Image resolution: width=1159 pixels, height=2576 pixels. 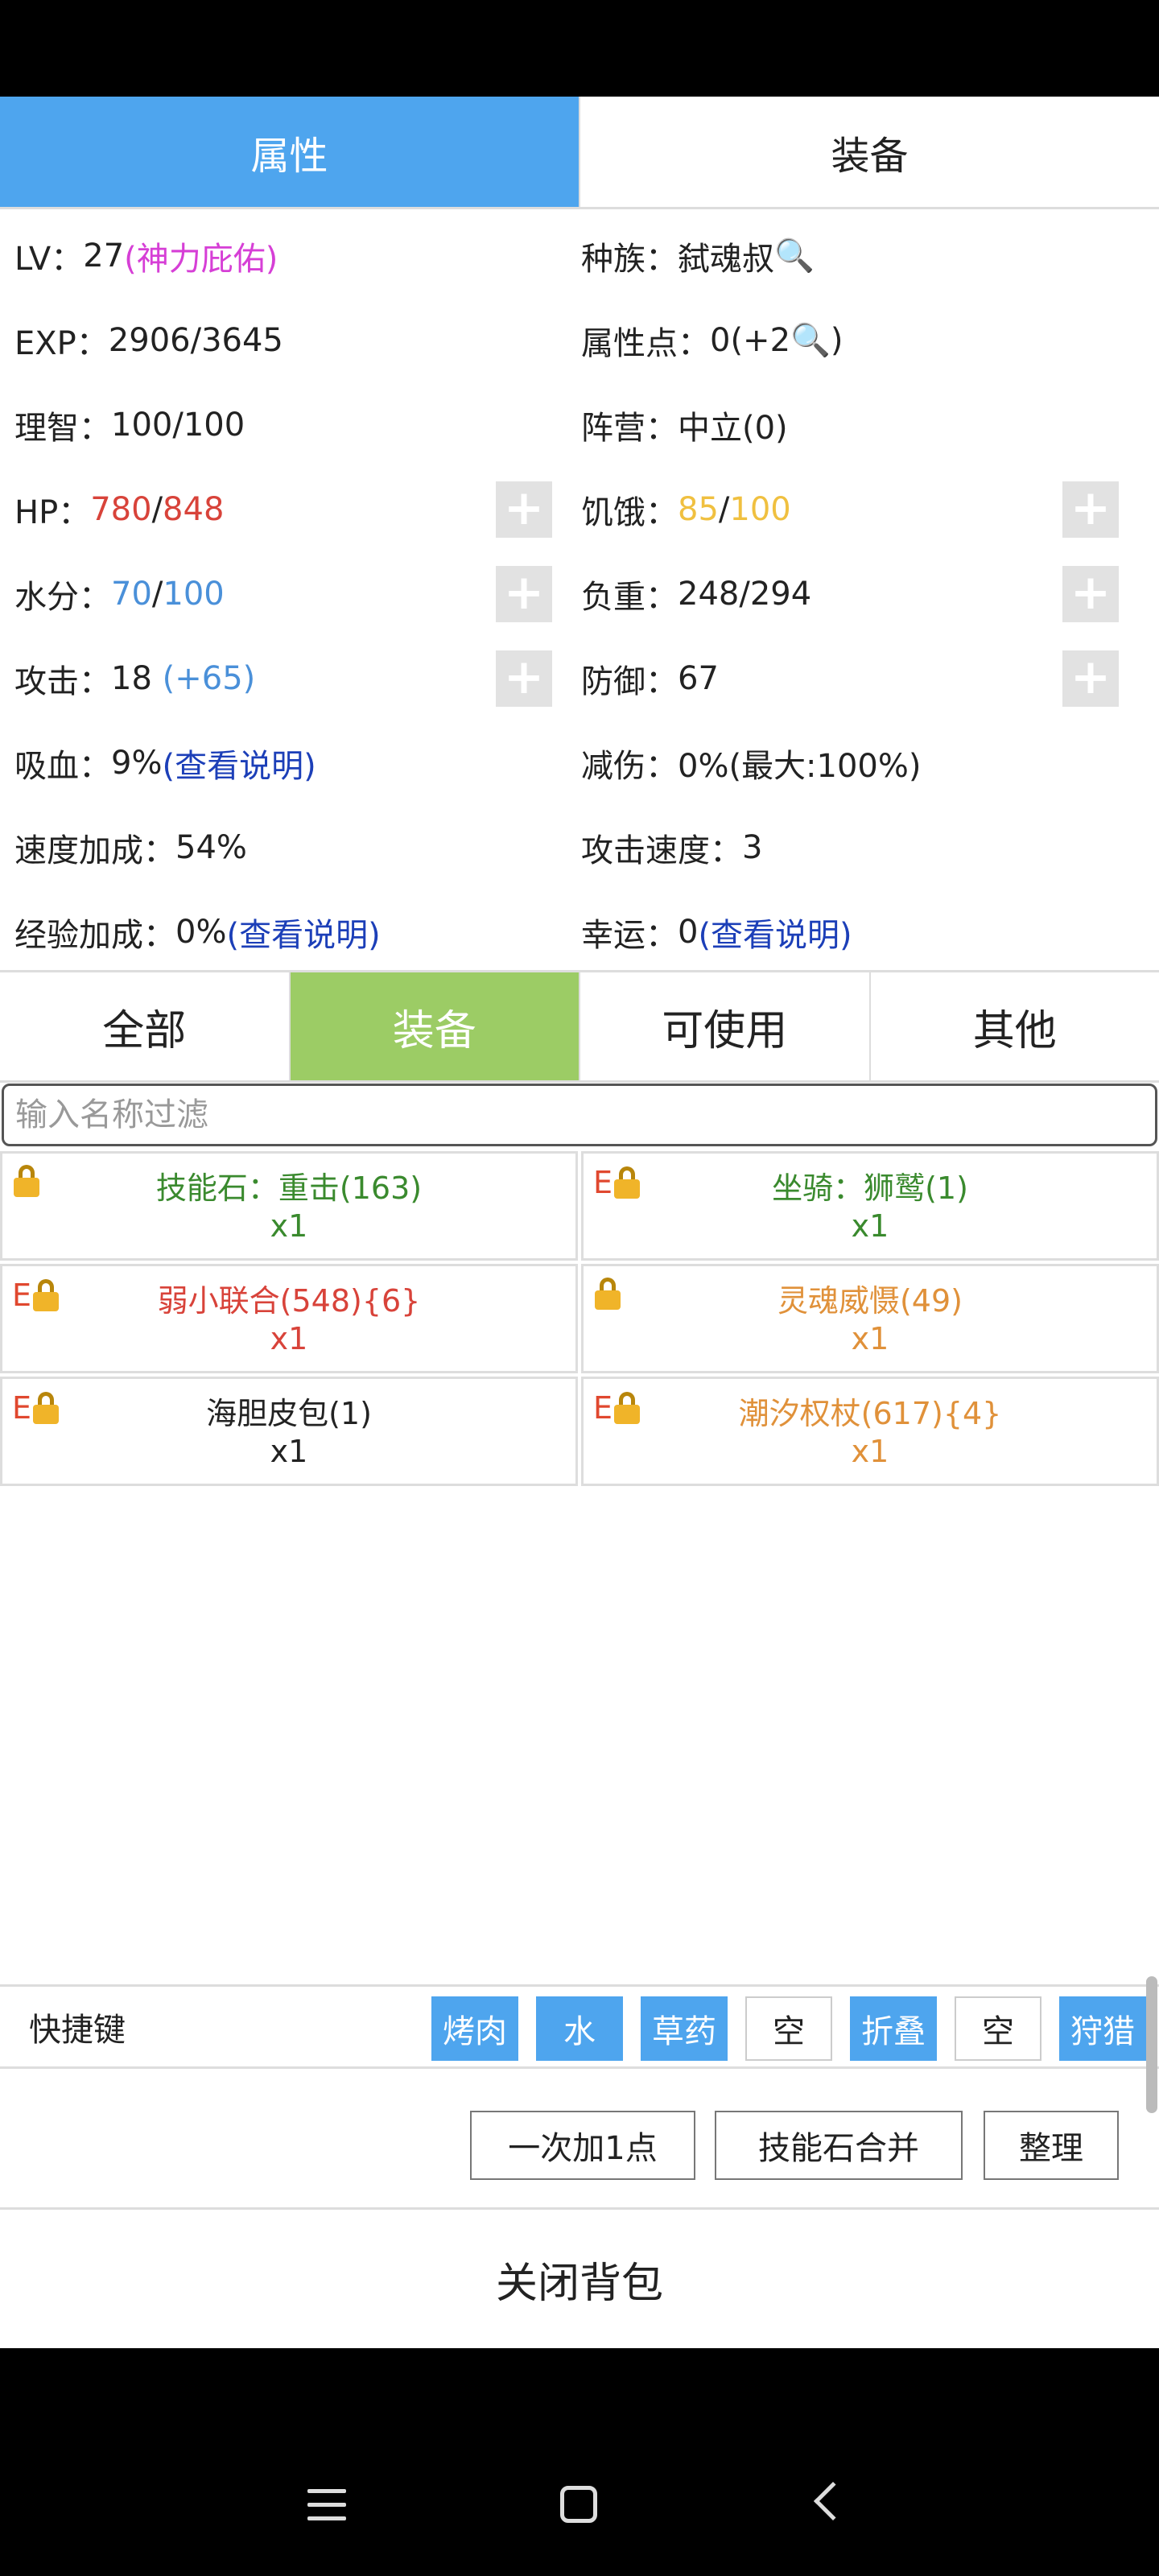 What do you see at coordinates (524, 594) in the screenshot?
I see `water-plus-button: +` at bounding box center [524, 594].